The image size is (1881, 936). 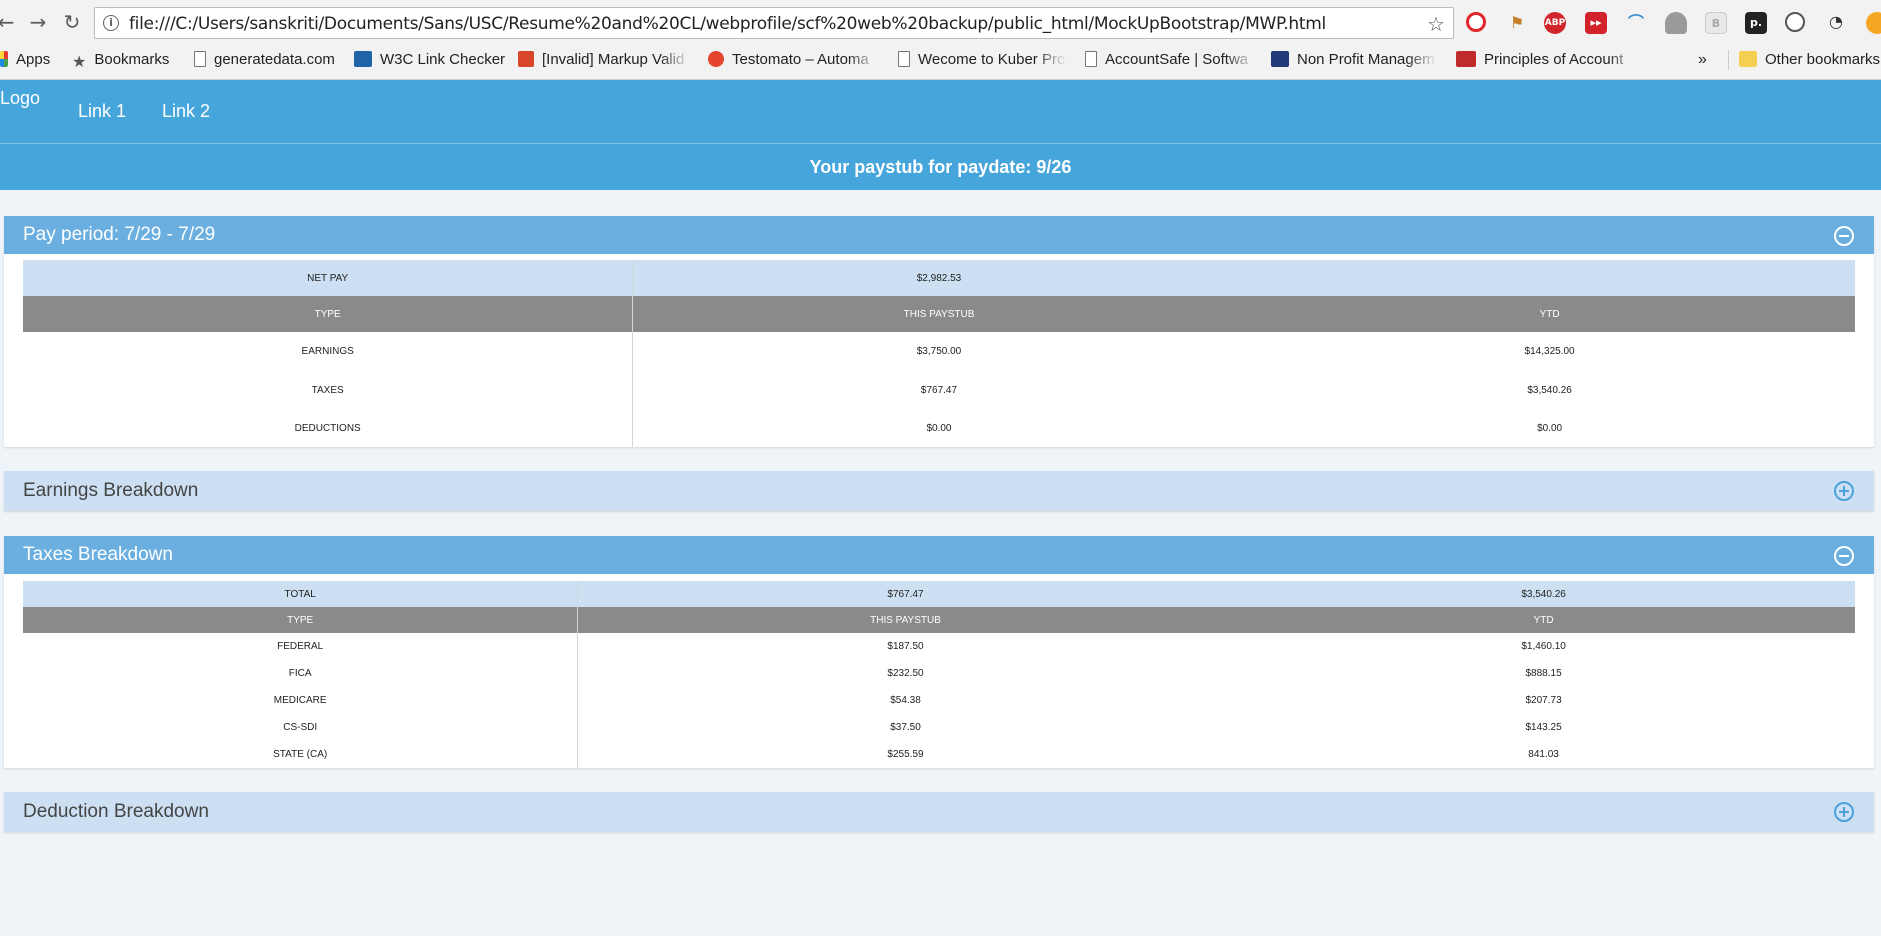 What do you see at coordinates (186, 111) in the screenshot?
I see `nav-link-2: Link 2` at bounding box center [186, 111].